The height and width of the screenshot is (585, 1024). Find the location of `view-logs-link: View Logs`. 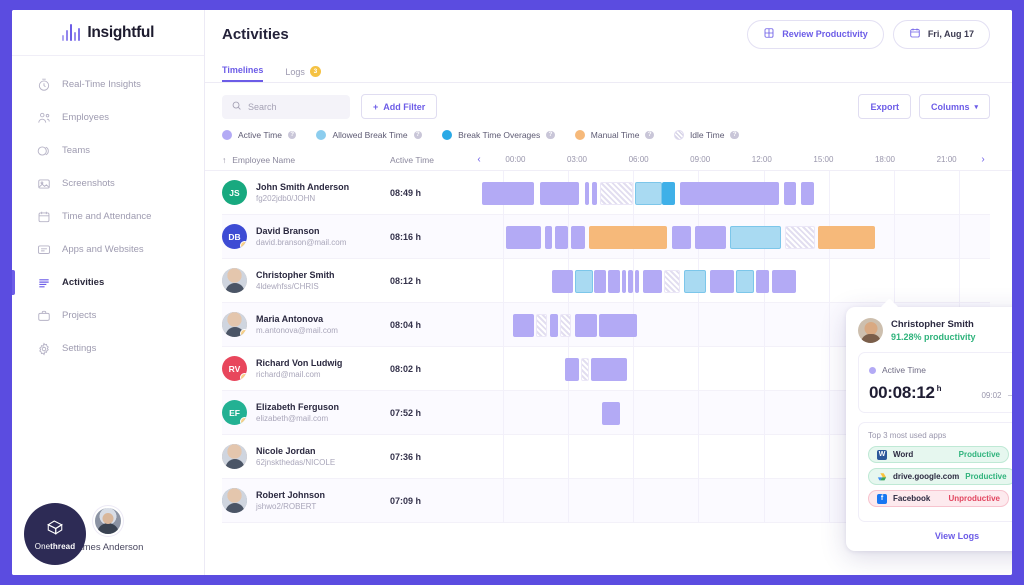

view-logs-link: View Logs is located at coordinates (935, 536).